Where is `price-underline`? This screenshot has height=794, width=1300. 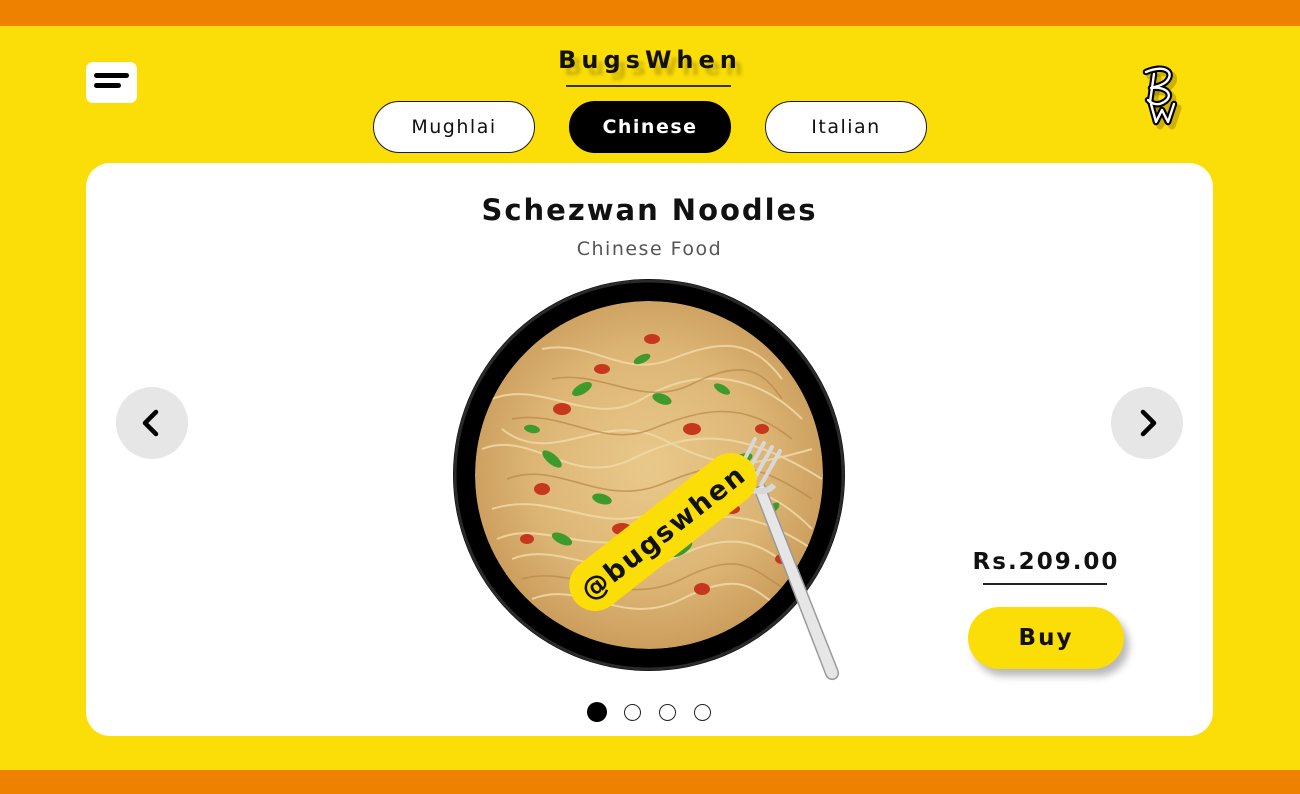
price-underline is located at coordinates (1045, 584).